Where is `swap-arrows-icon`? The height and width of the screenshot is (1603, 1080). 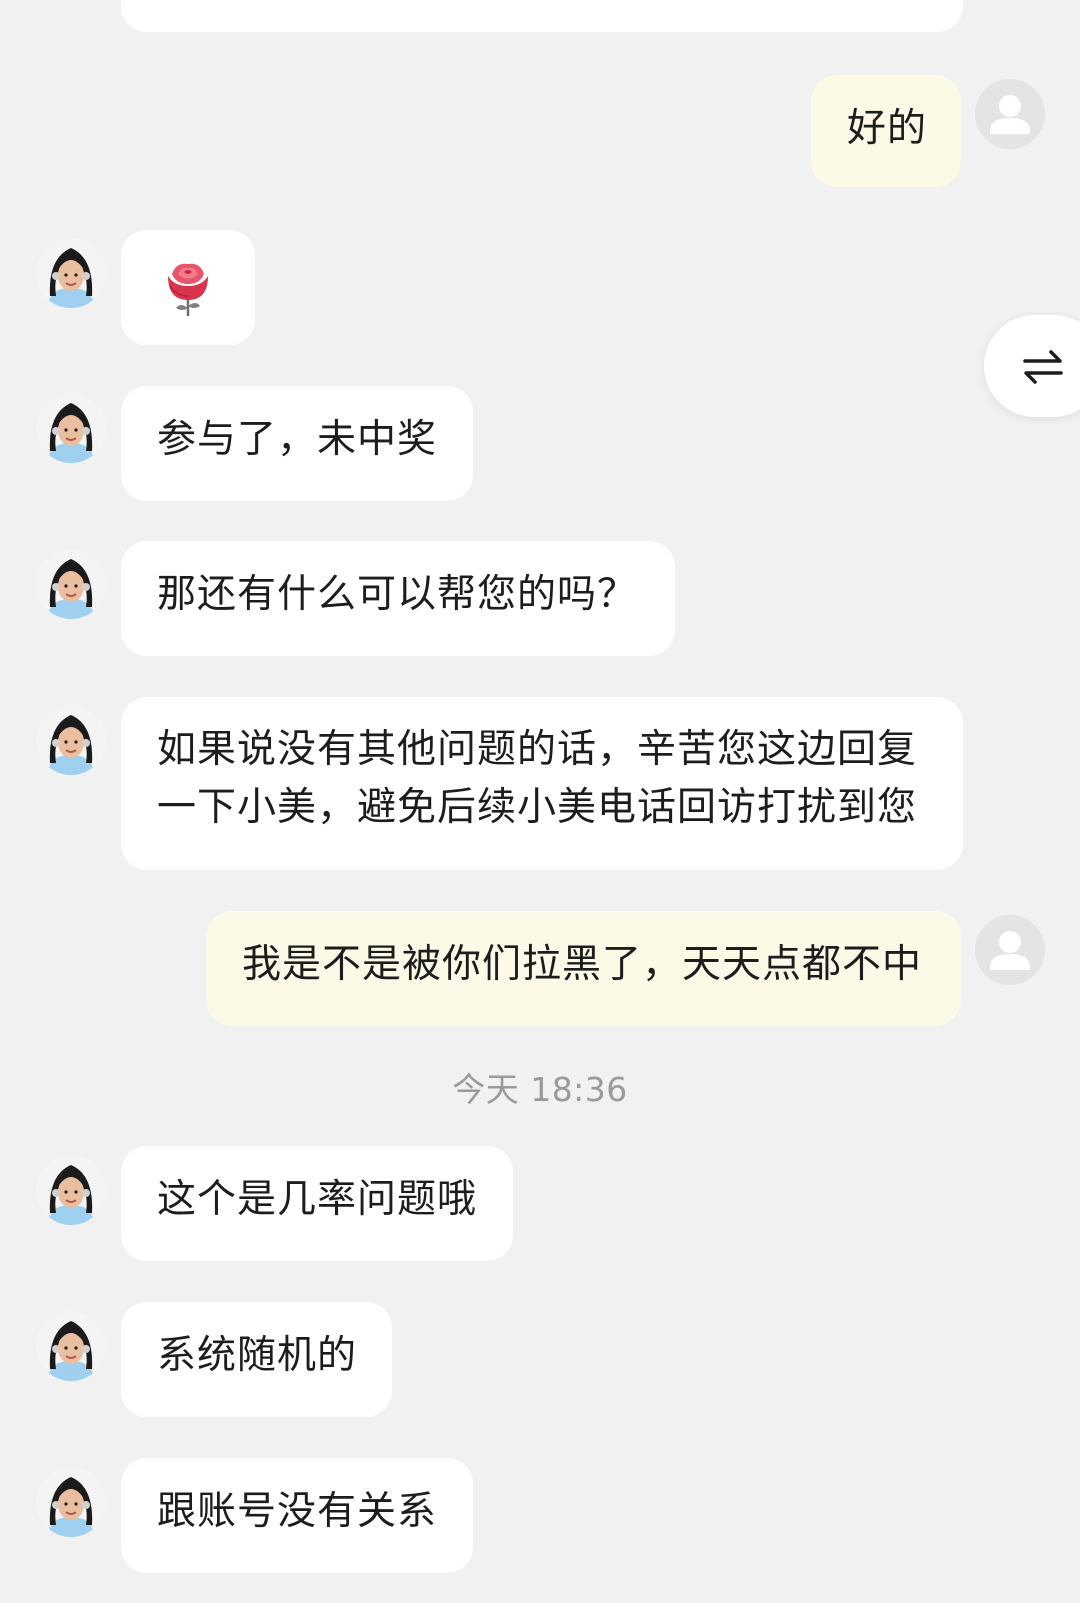
swap-arrows-icon is located at coordinates (1043, 367).